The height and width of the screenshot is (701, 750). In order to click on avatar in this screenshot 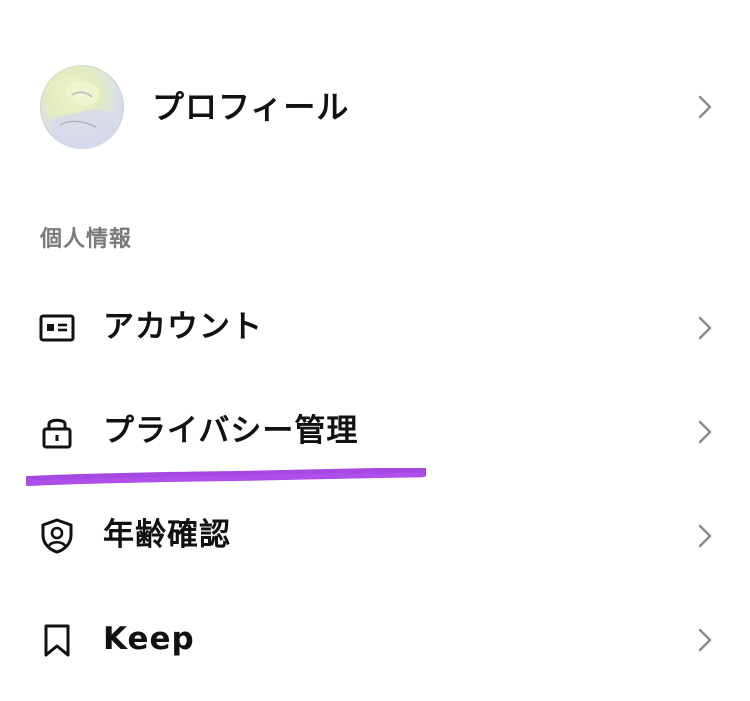, I will do `click(82, 107)`.